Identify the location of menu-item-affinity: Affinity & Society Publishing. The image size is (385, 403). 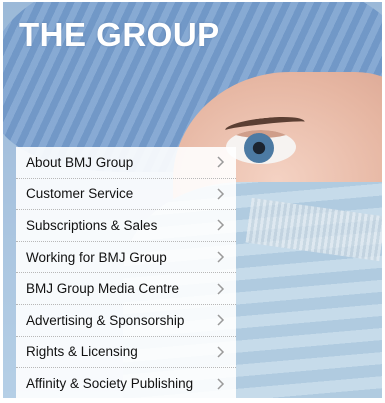
(126, 383).